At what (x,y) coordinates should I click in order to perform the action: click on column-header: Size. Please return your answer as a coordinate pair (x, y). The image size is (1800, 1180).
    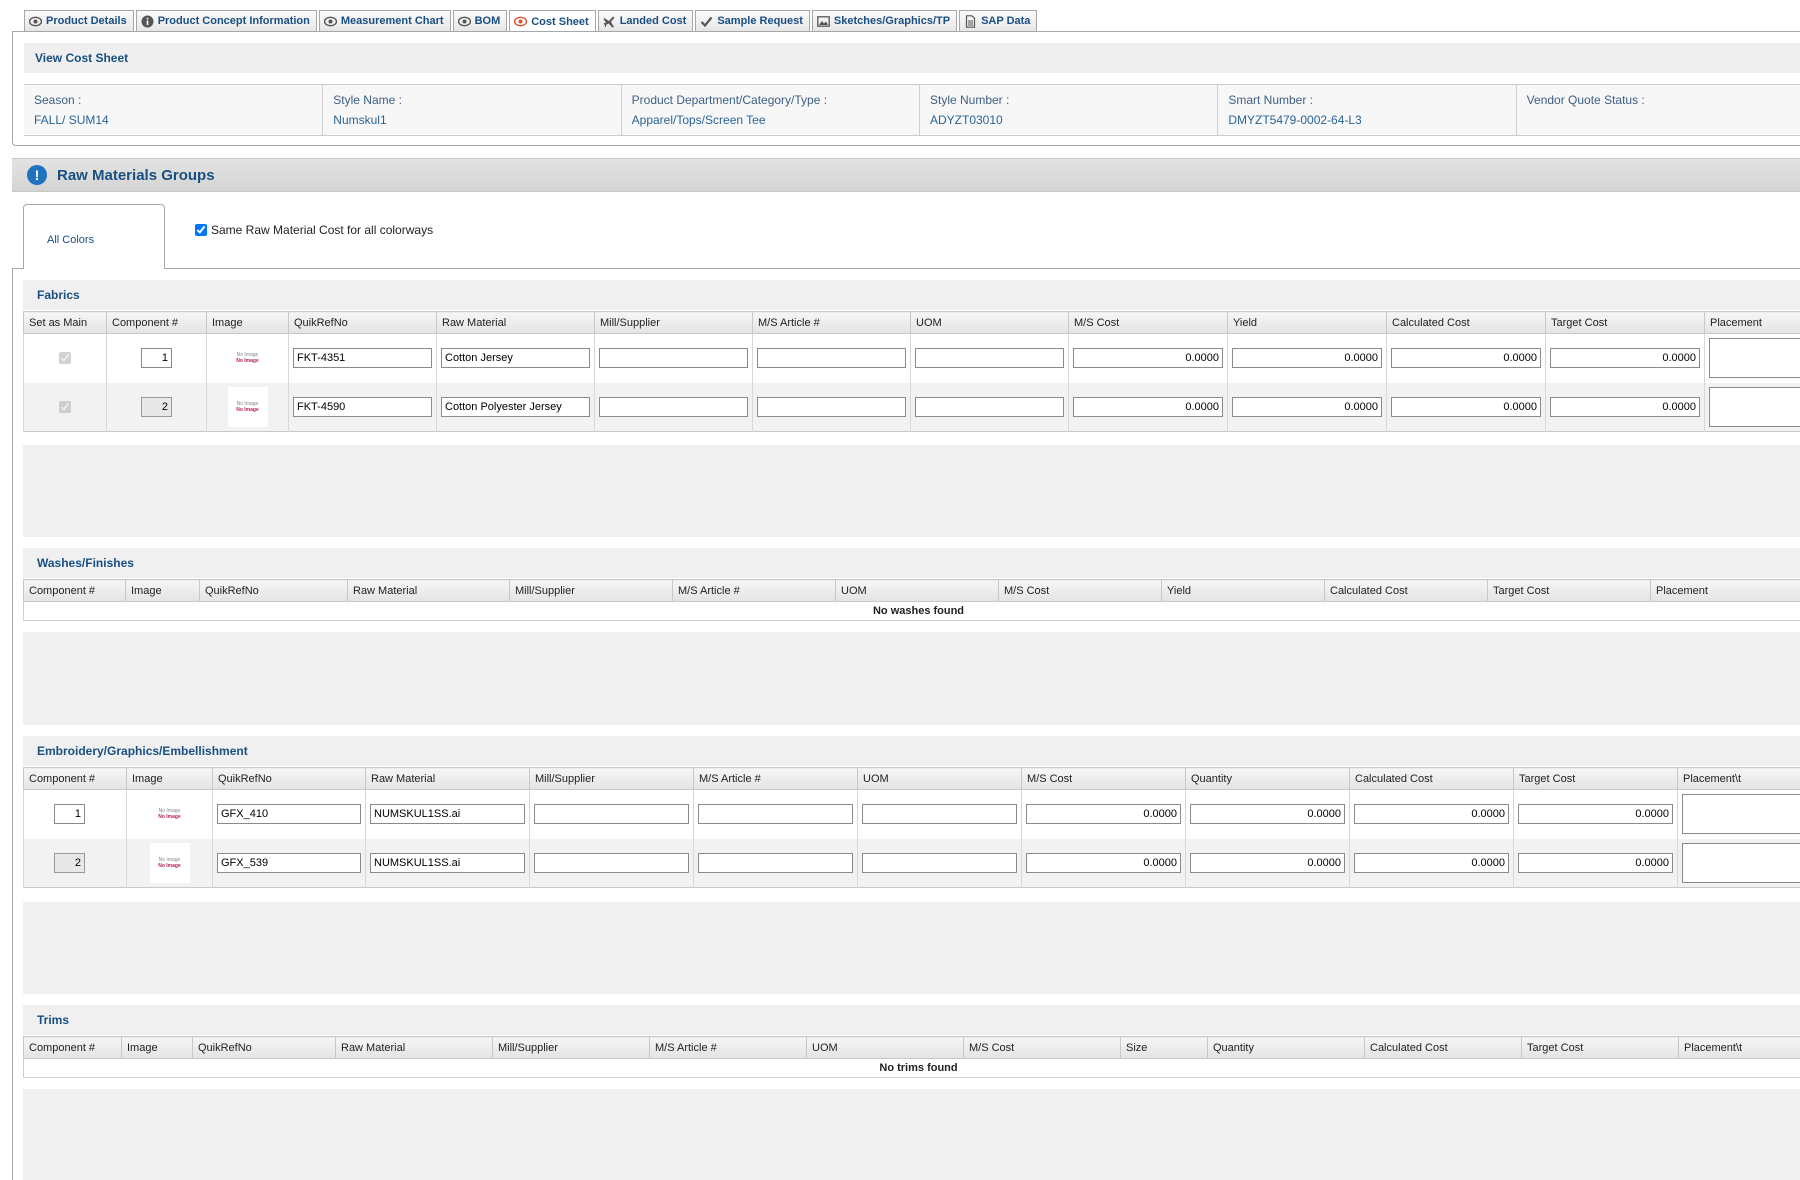
    Looking at the image, I should click on (1164, 1047).